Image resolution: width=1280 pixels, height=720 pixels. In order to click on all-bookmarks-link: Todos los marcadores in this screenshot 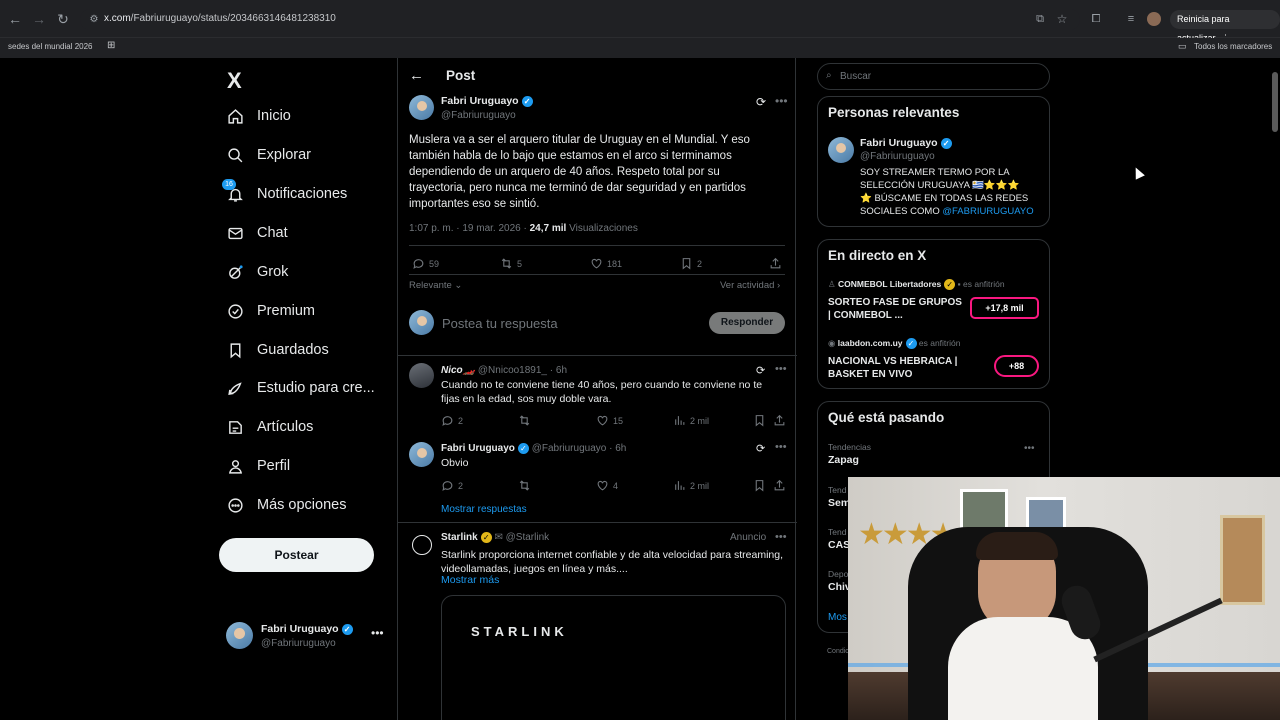, I will do `click(1233, 46)`.